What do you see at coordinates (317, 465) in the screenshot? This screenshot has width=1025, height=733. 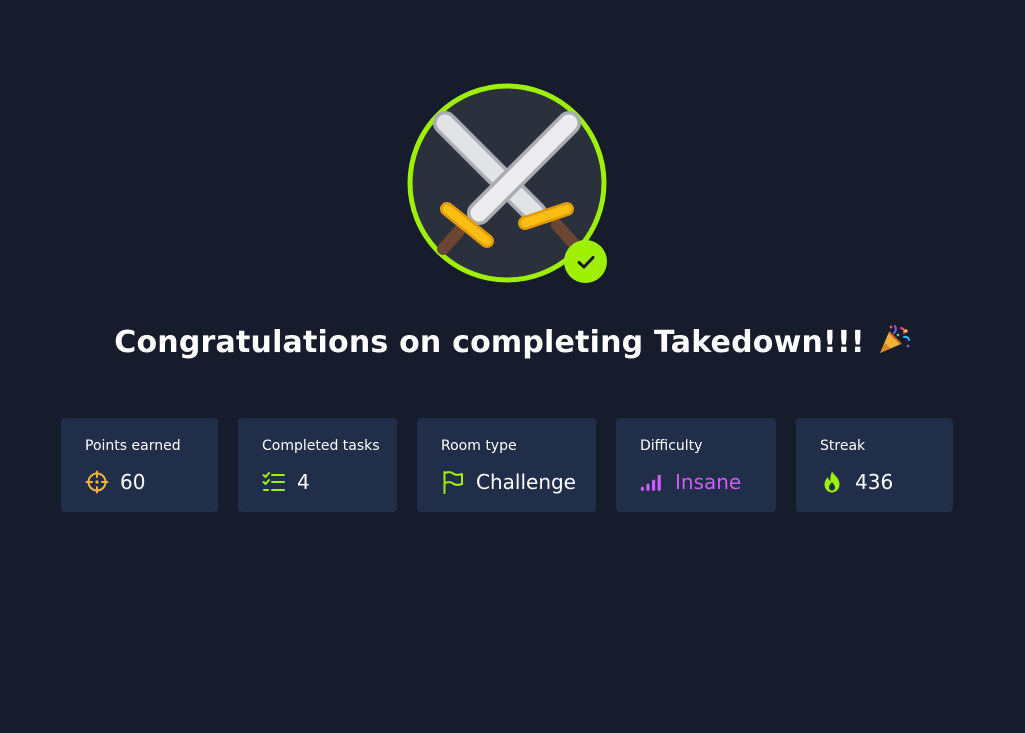 I see `stat-card-completed-tasks: Completed tasks 4` at bounding box center [317, 465].